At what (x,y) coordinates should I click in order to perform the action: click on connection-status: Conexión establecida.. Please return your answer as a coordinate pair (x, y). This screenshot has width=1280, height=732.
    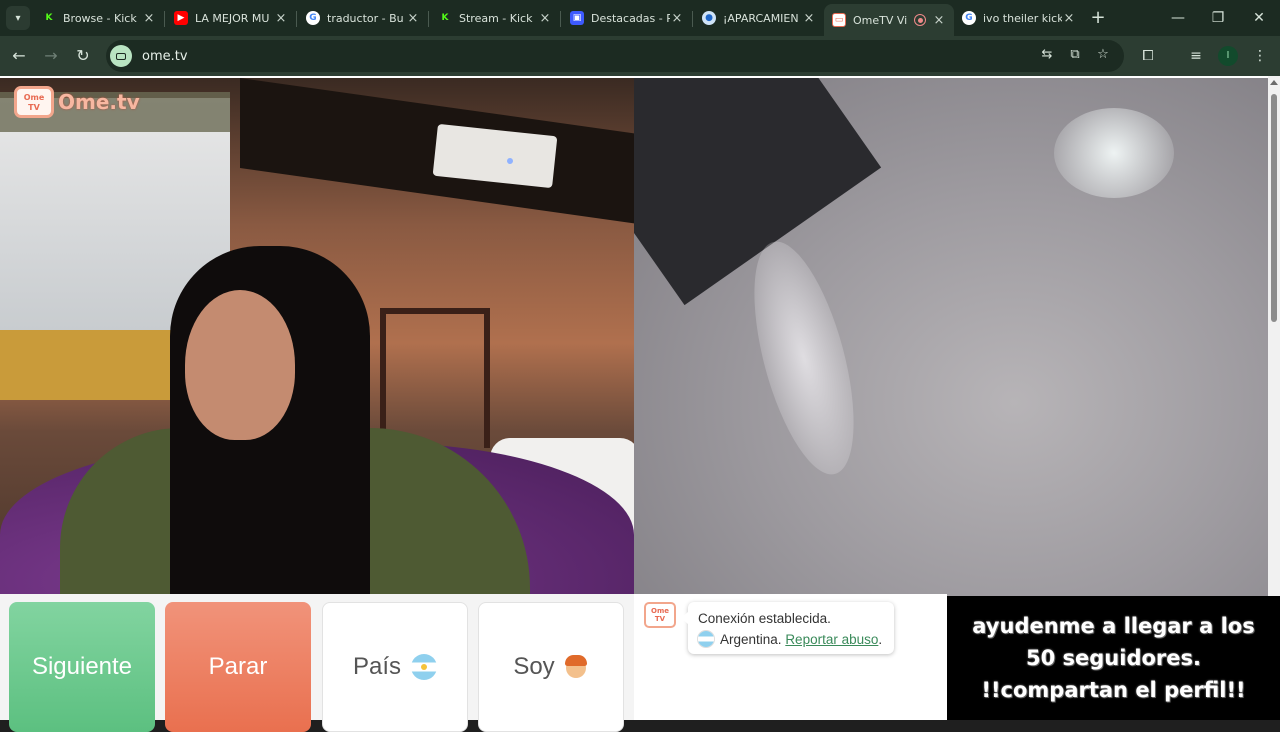
    Looking at the image, I should click on (764, 618).